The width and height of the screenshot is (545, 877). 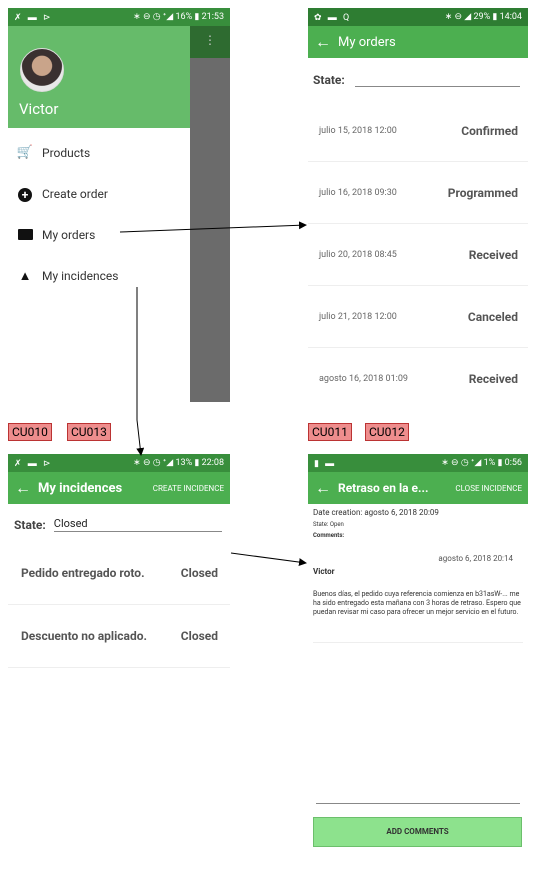 What do you see at coordinates (30, 432) in the screenshot?
I see `label-cu010: CU010` at bounding box center [30, 432].